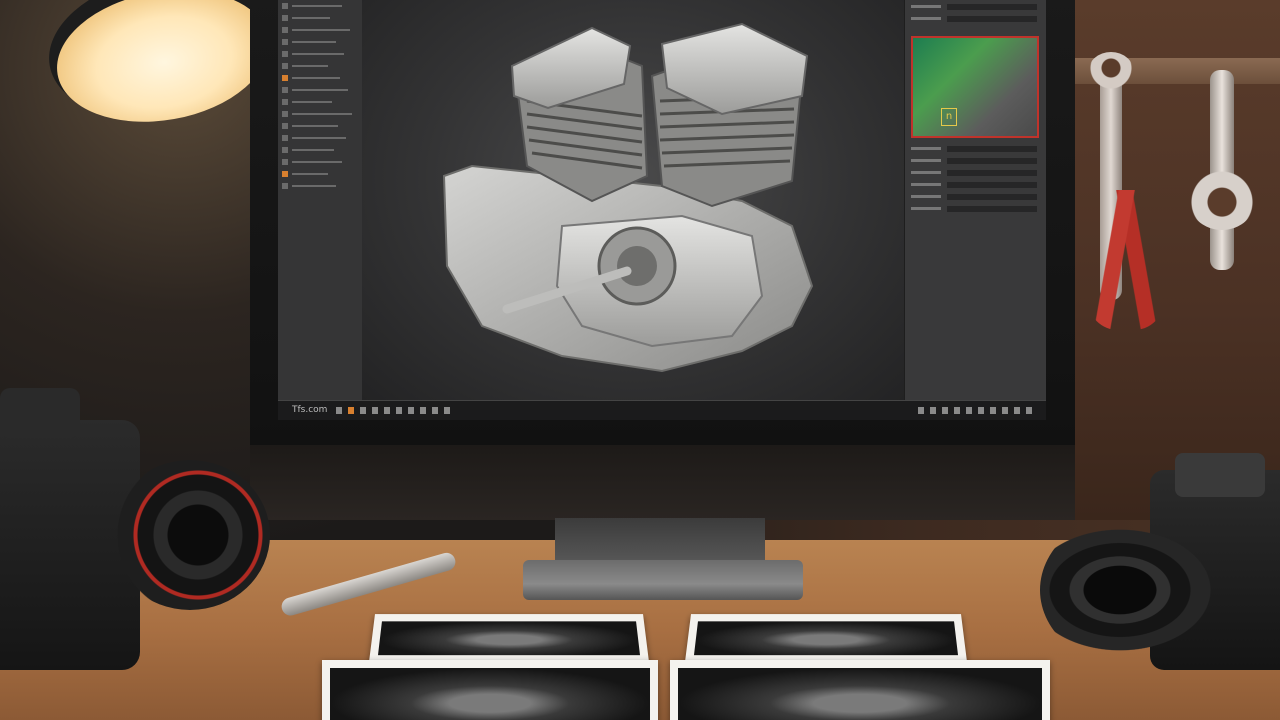  I want to click on monitor-stand-base, so click(663, 580).